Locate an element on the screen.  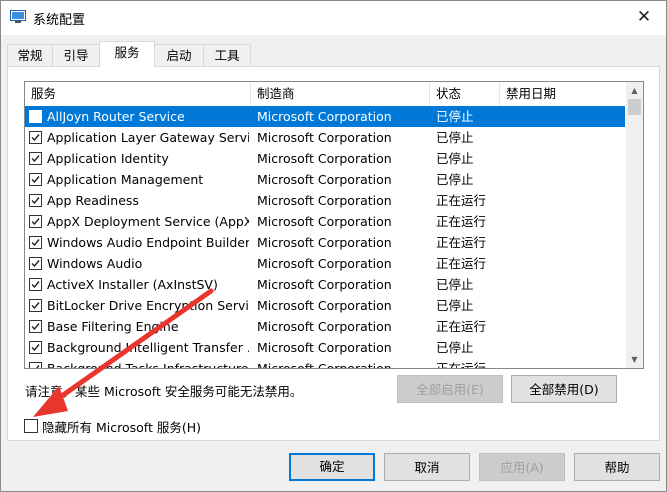
service-name: Application Identity is located at coordinates (108, 158).